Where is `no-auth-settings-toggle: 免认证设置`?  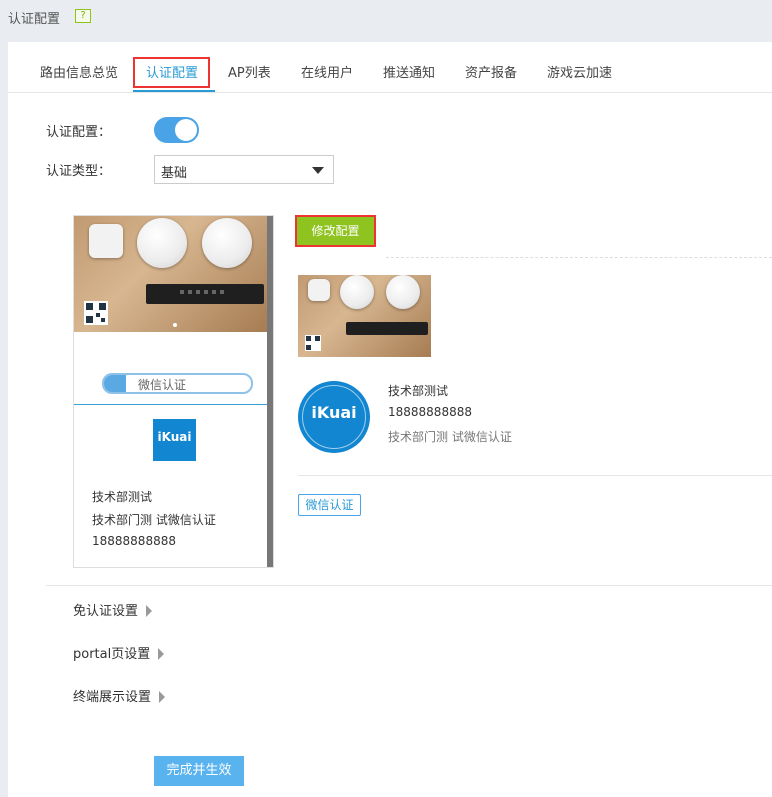 no-auth-settings-toggle: 免认证设置 is located at coordinates (113, 609).